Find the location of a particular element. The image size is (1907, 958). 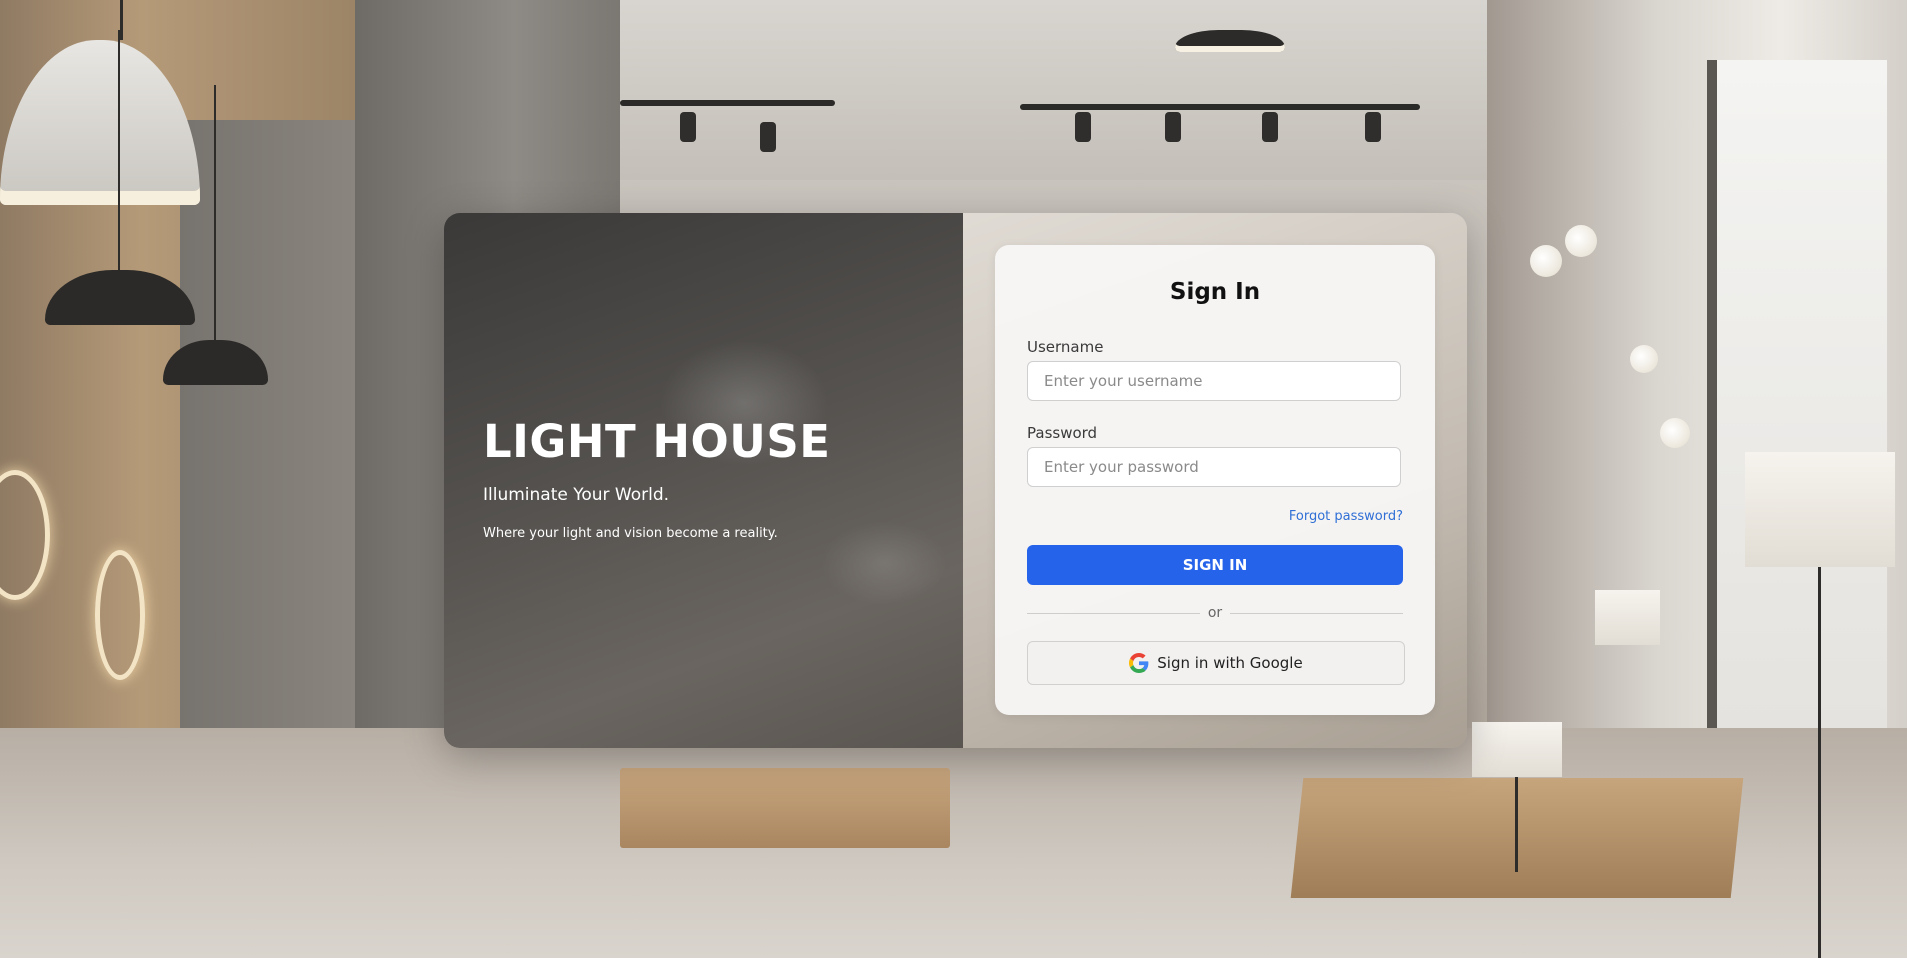

divider-line-right is located at coordinates (1317, 613).